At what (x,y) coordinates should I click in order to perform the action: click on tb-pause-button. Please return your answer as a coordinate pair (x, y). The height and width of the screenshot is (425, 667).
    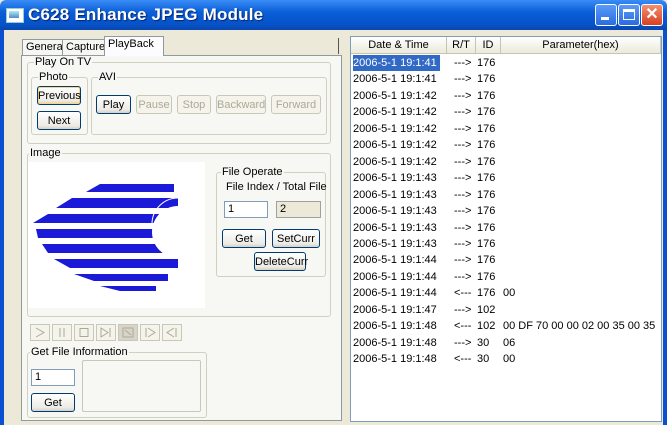
    Looking at the image, I should click on (62, 332).